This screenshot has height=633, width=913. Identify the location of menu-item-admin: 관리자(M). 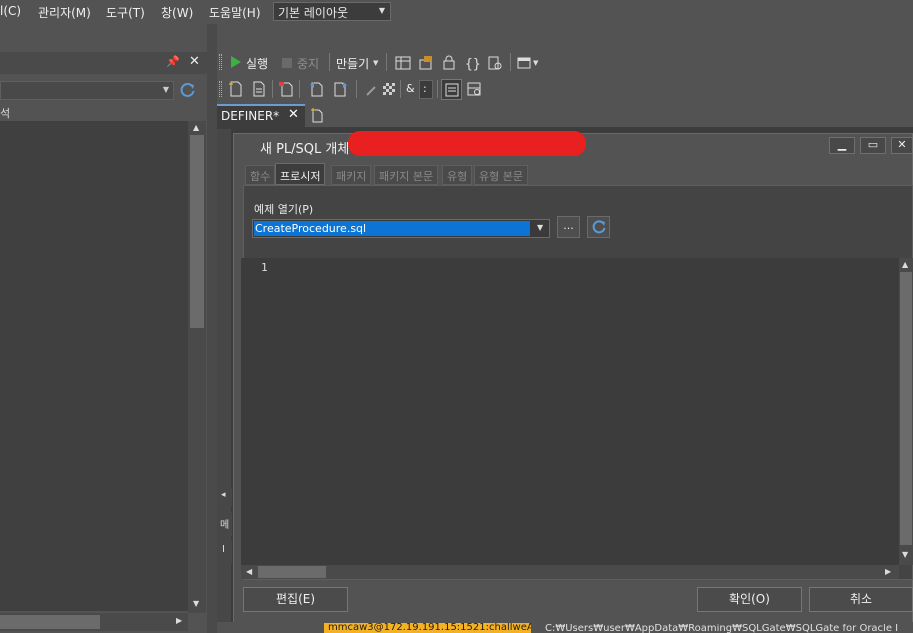
(64, 12).